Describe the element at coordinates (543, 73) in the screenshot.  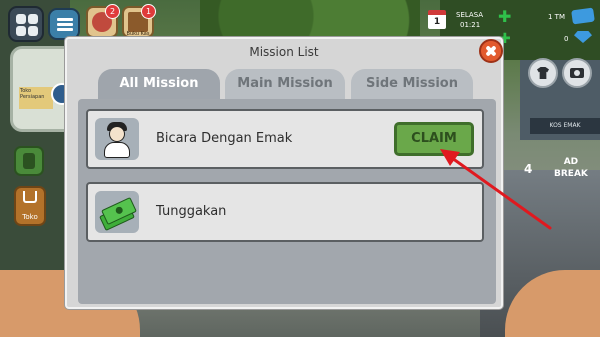
I see `outfit-button` at that location.